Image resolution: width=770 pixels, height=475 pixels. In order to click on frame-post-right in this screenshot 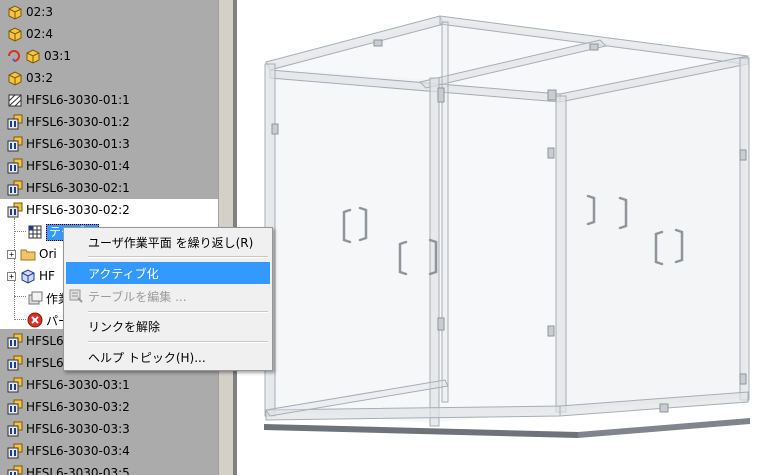, I will do `click(744, 229)`.